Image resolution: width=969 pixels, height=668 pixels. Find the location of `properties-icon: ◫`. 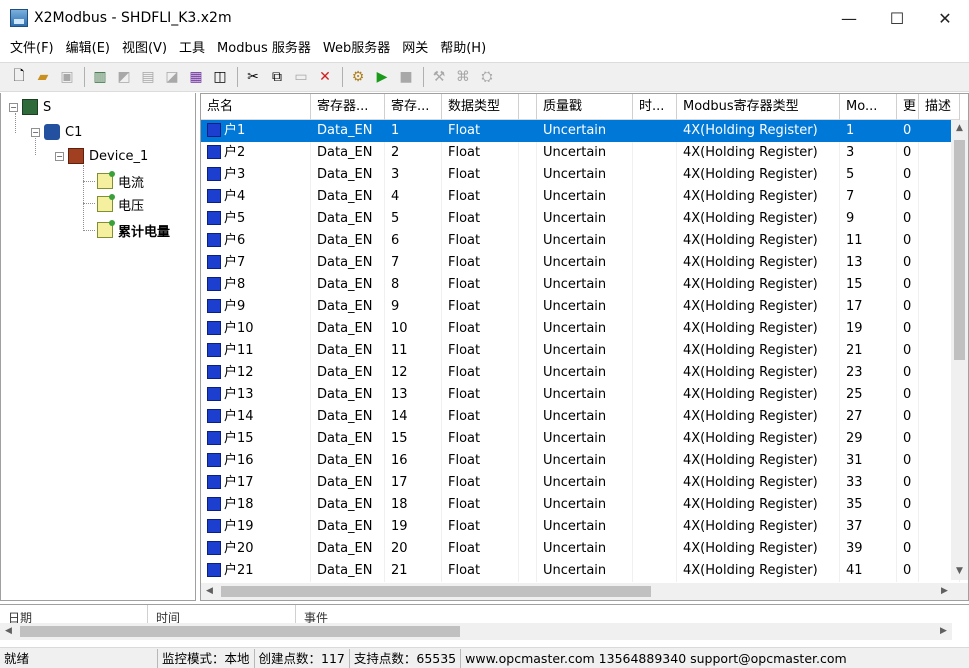

properties-icon: ◫ is located at coordinates (220, 77).